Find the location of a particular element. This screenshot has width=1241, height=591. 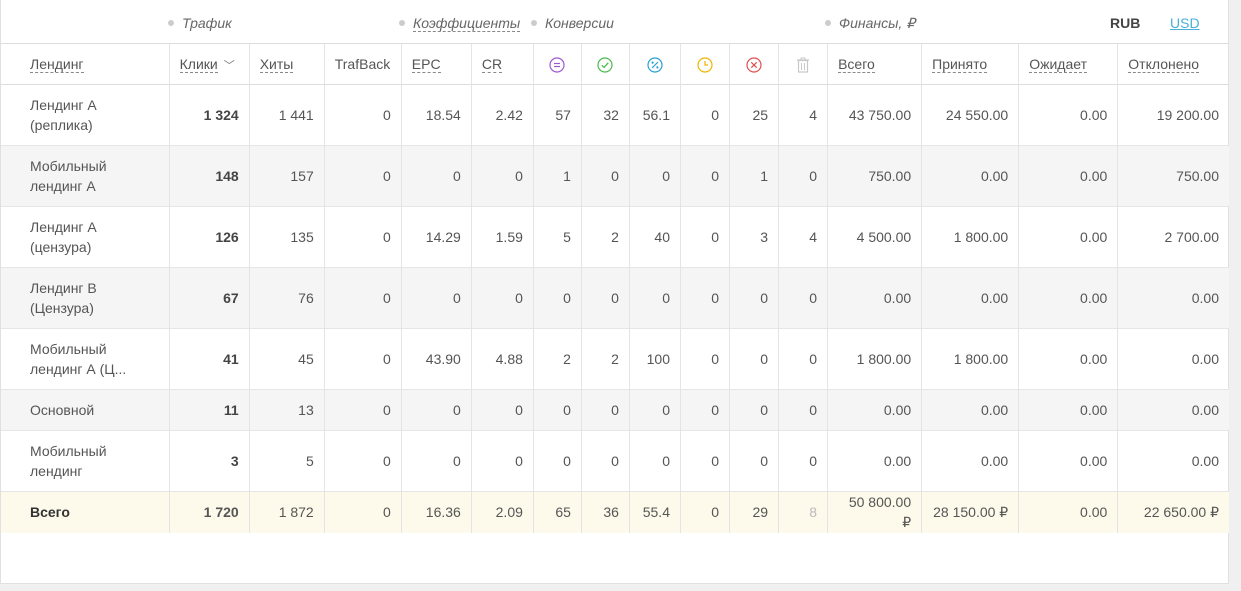

group-traffic: Трафик is located at coordinates (200, 23).